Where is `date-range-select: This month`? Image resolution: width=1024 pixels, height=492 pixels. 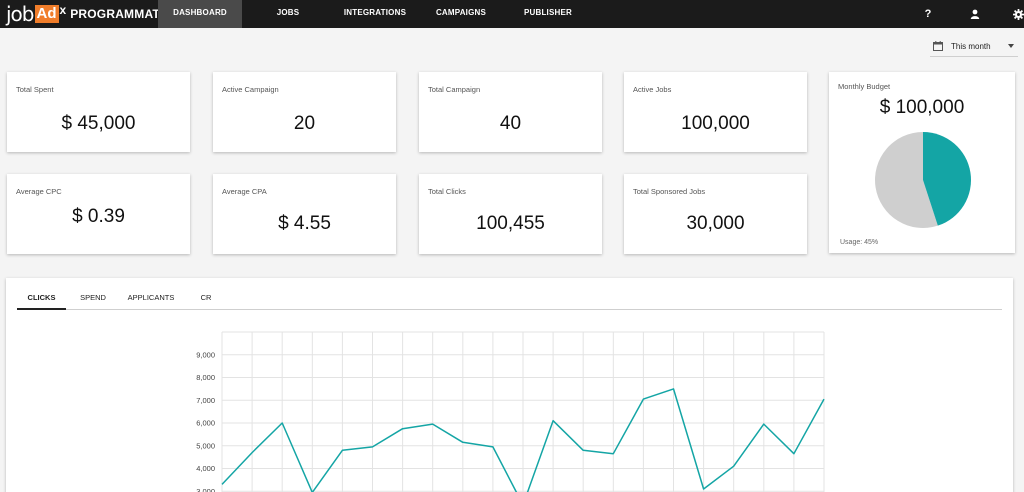 date-range-select: This month is located at coordinates (974, 47).